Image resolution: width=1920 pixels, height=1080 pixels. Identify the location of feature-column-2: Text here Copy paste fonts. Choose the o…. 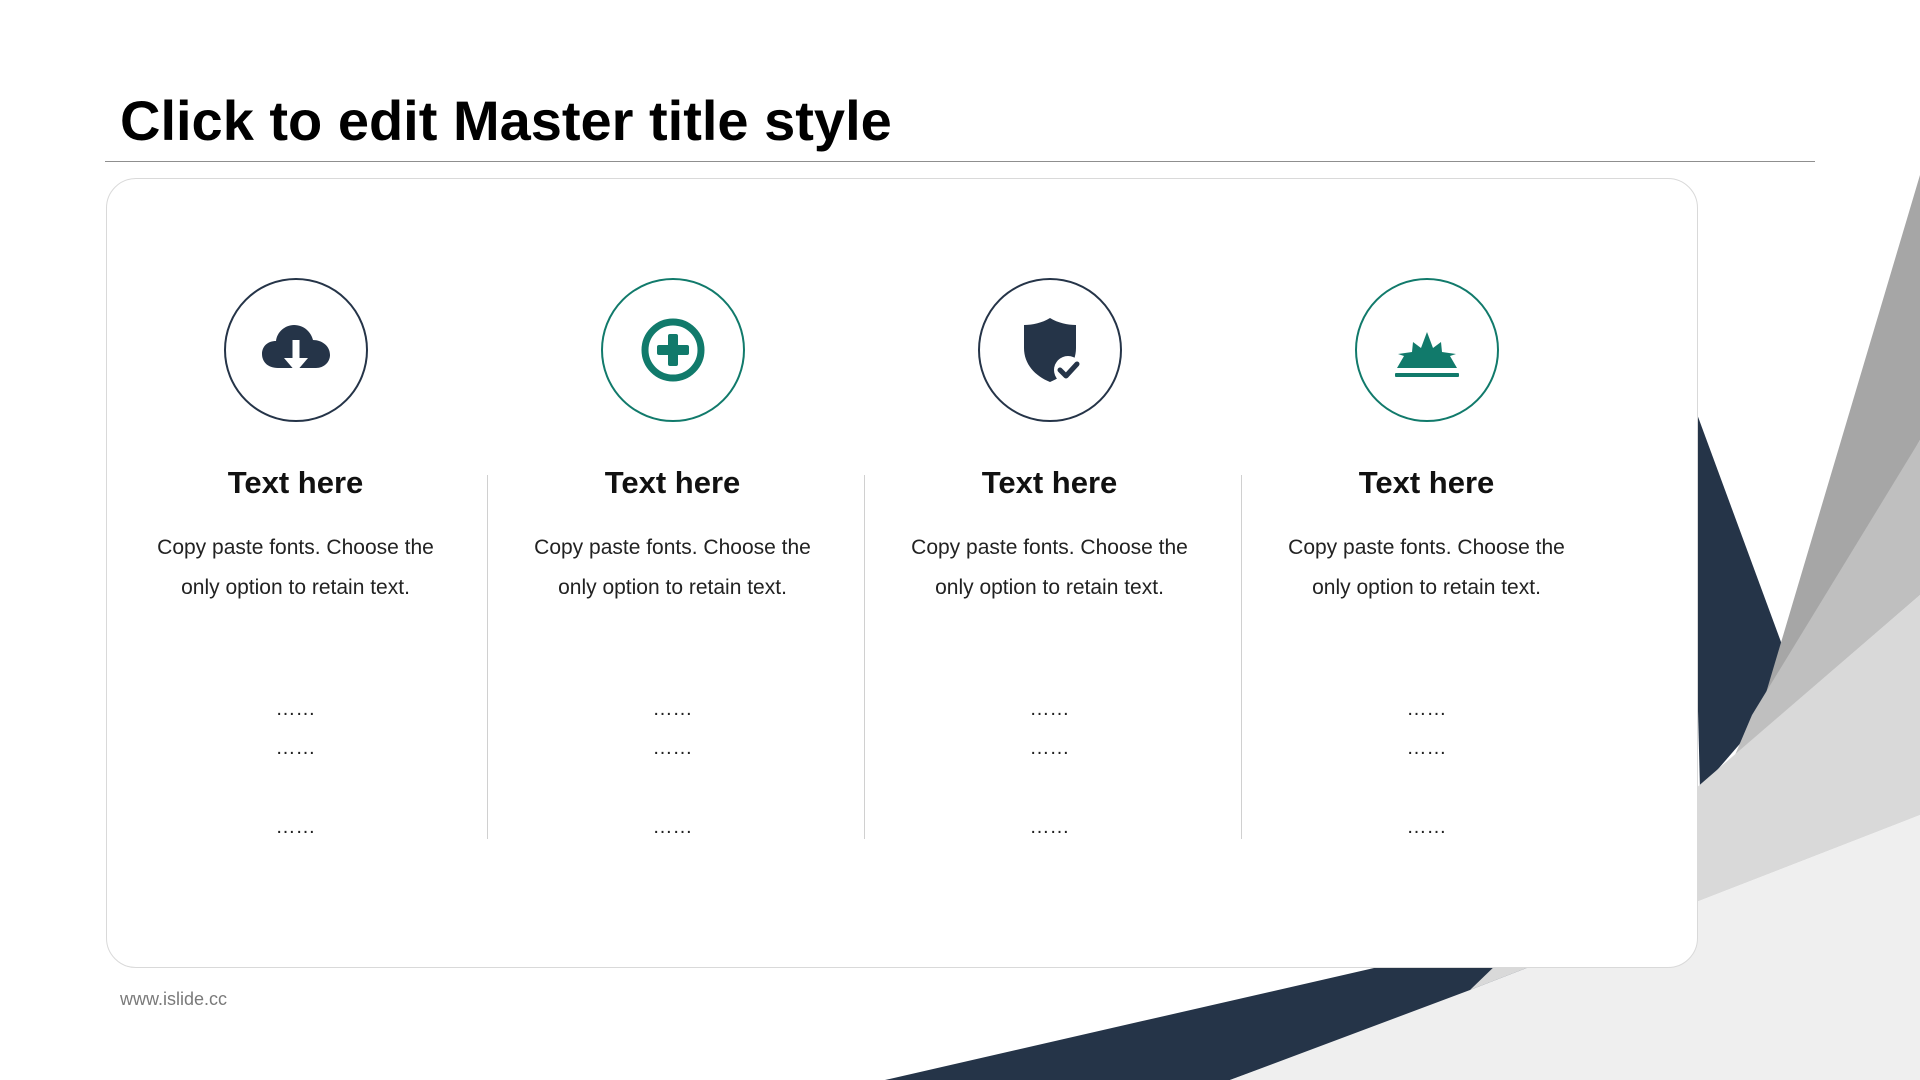
(672, 573).